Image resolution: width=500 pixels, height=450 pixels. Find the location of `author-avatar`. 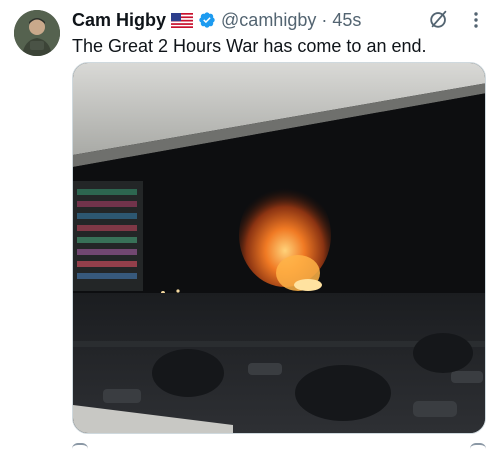

author-avatar is located at coordinates (37, 33).